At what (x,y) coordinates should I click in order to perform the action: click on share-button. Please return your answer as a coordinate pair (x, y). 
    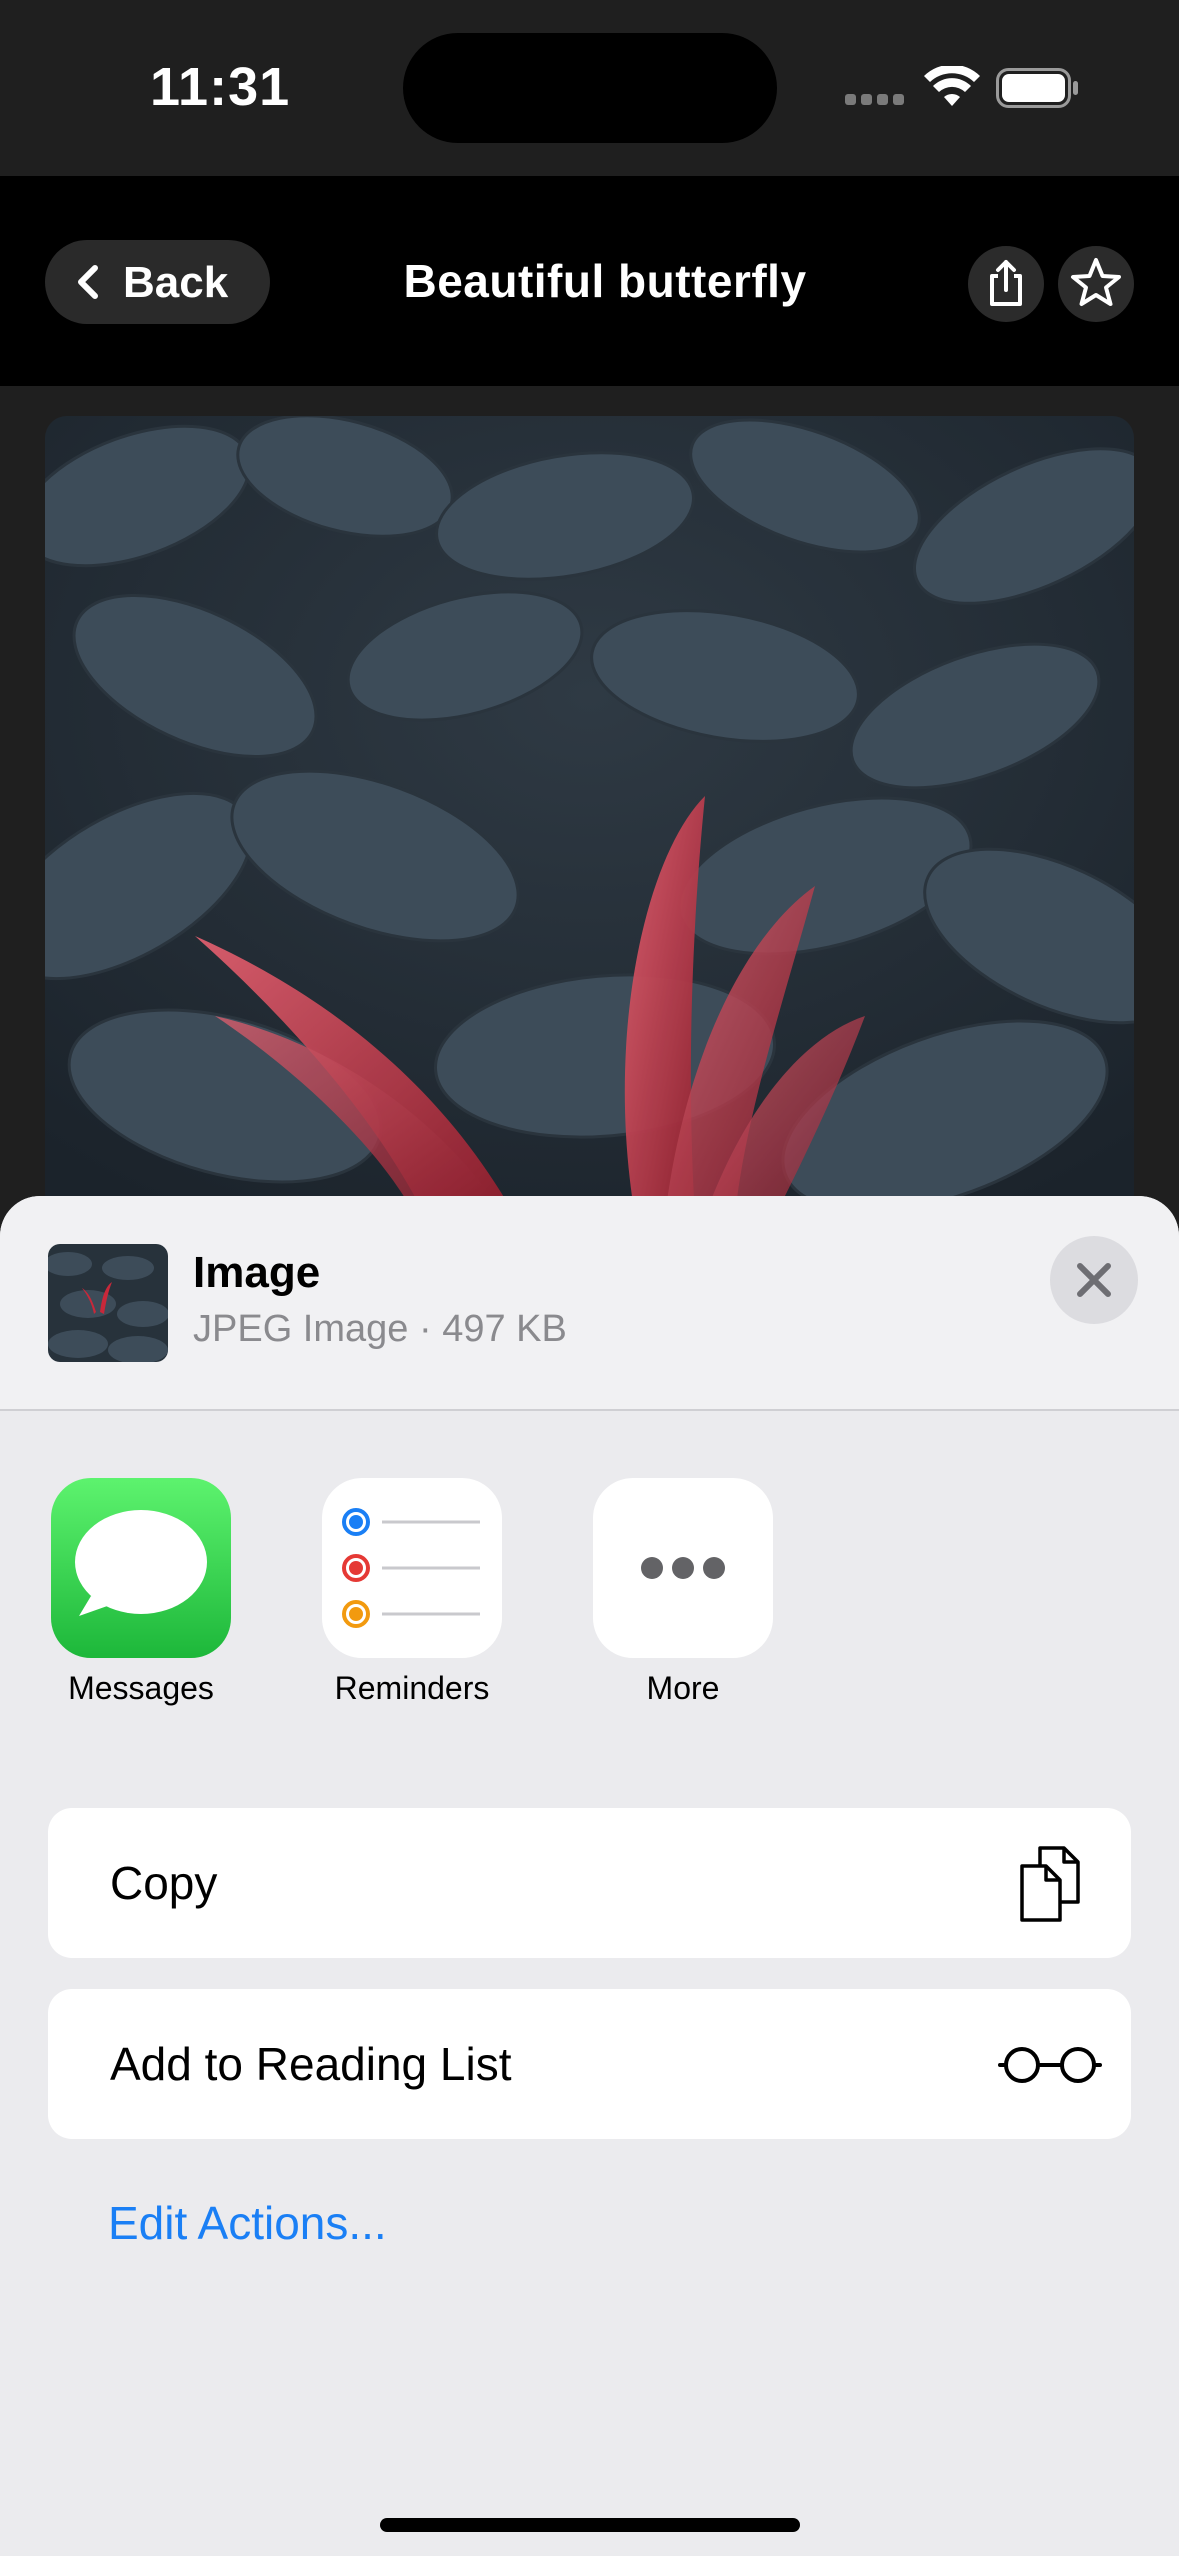
    Looking at the image, I should click on (1006, 284).